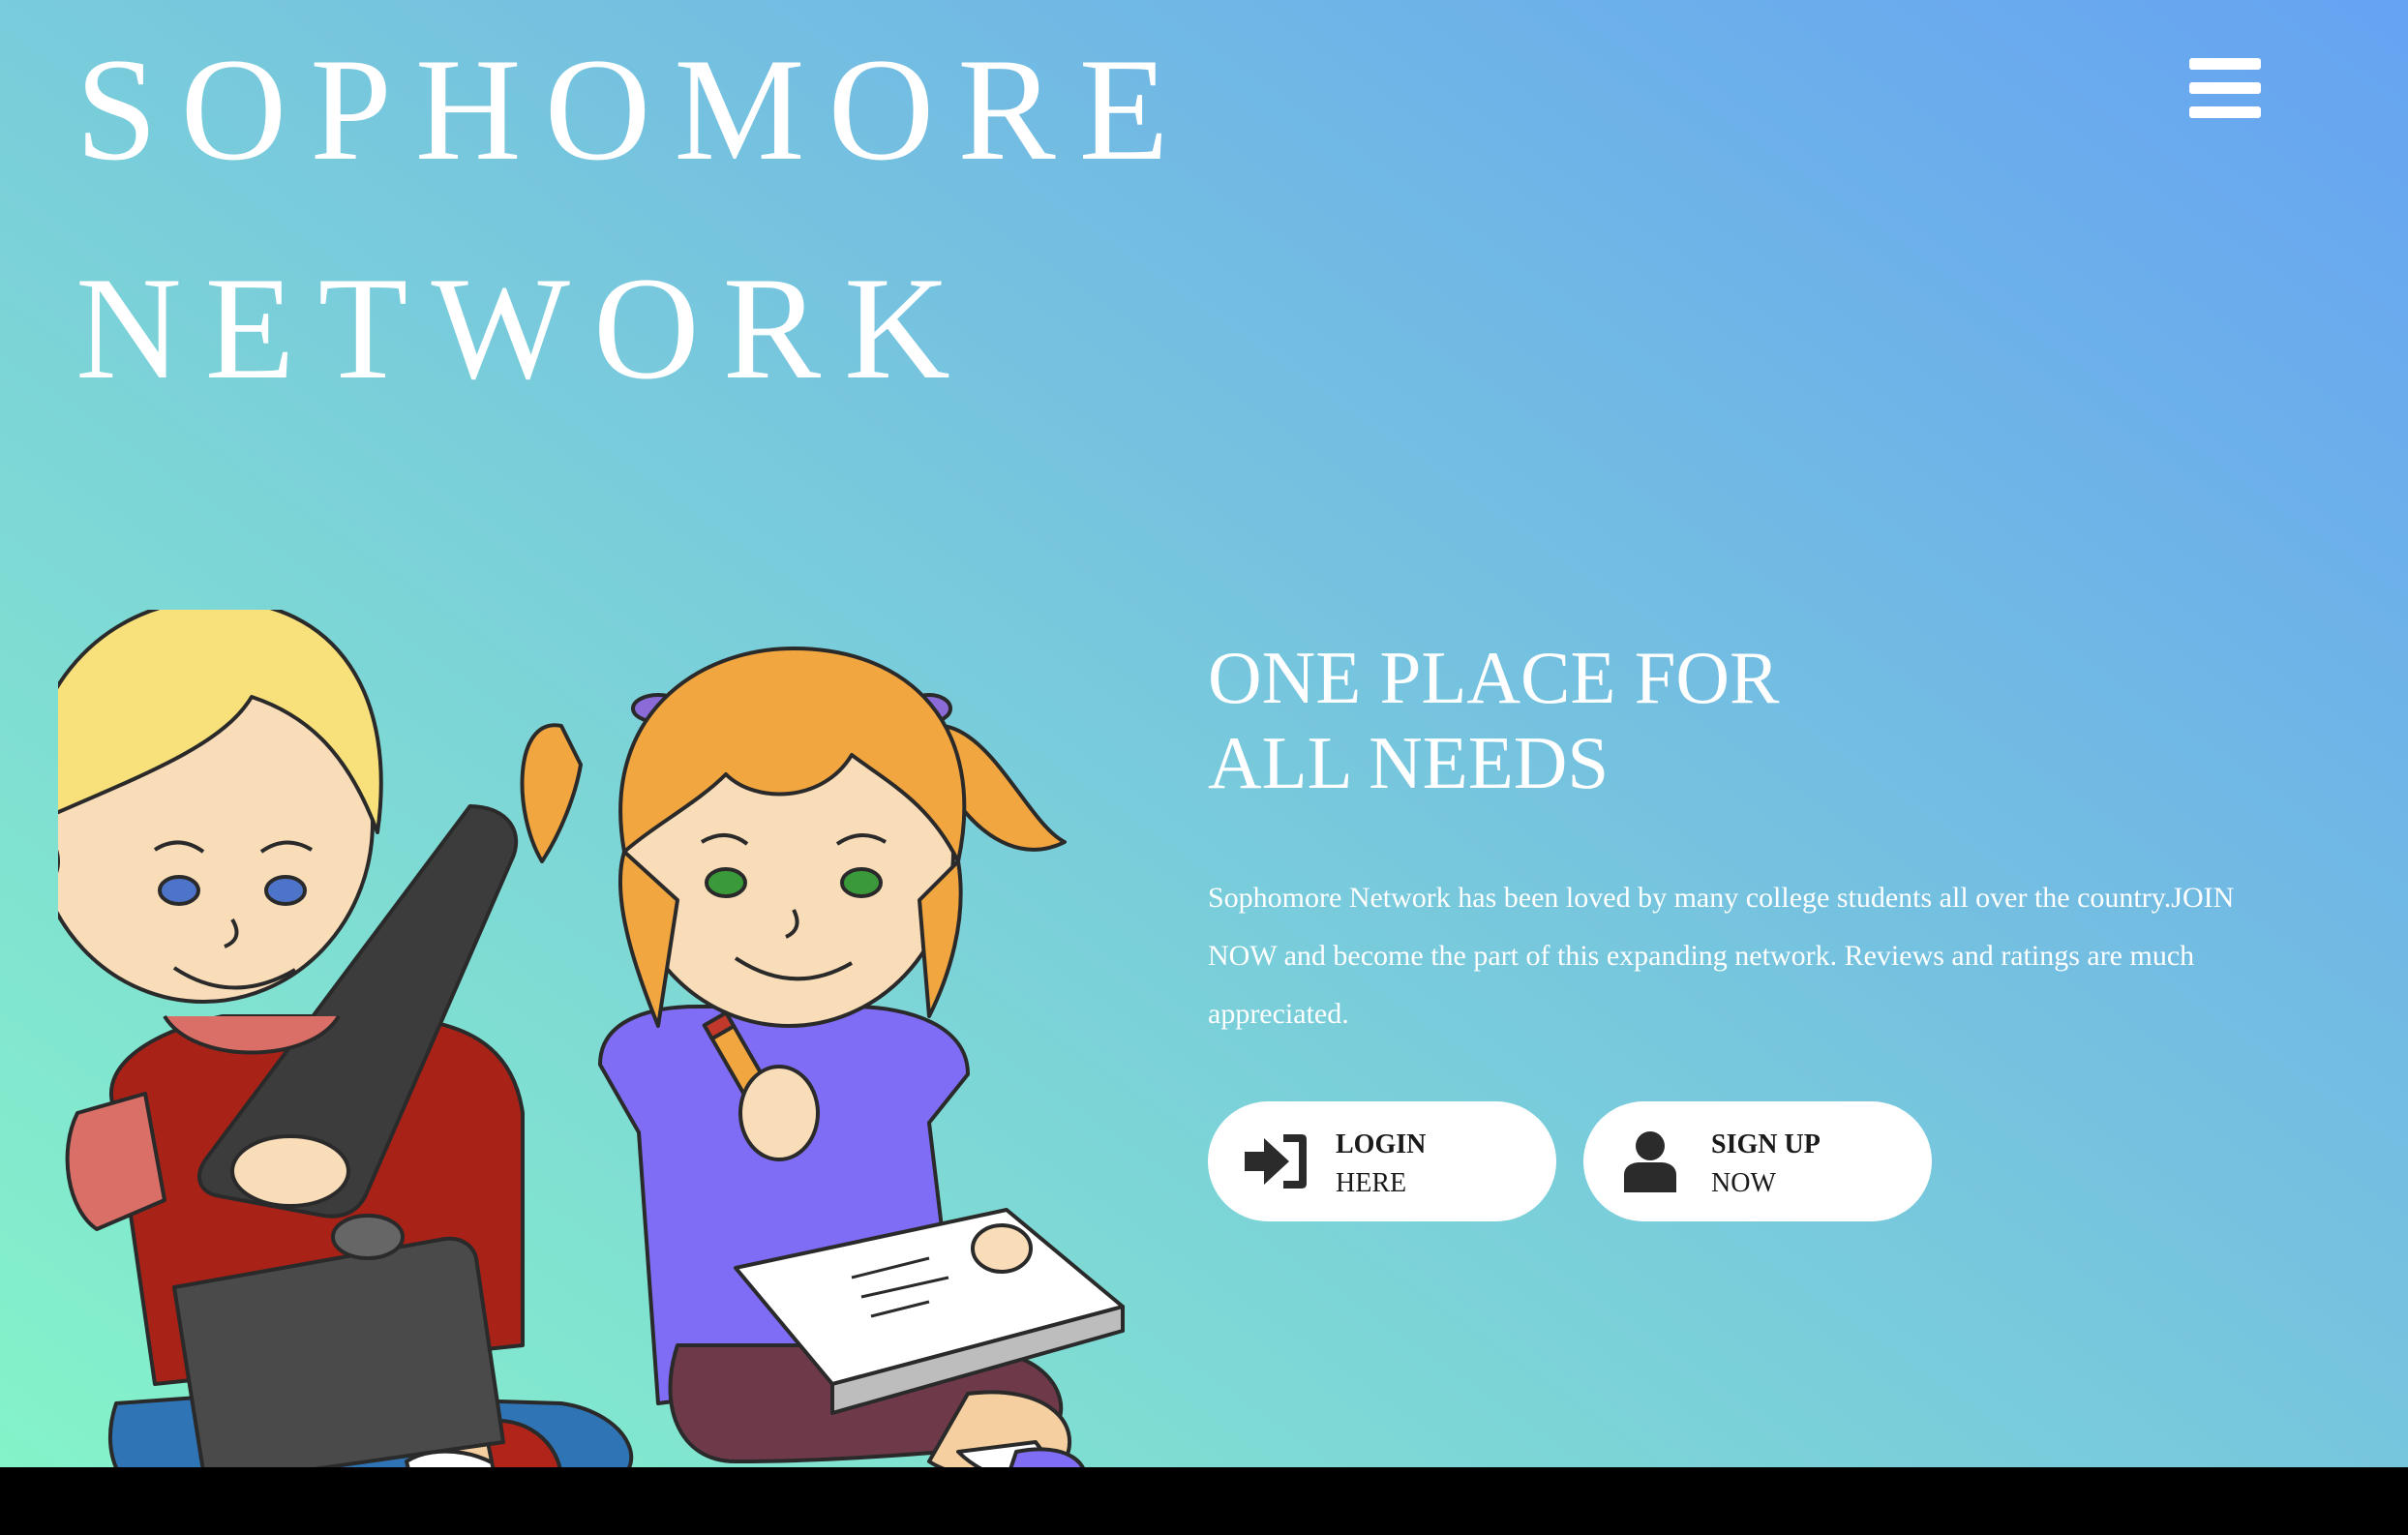 The height and width of the screenshot is (1535, 2408). I want to click on footer-bar, so click(1204, 1501).